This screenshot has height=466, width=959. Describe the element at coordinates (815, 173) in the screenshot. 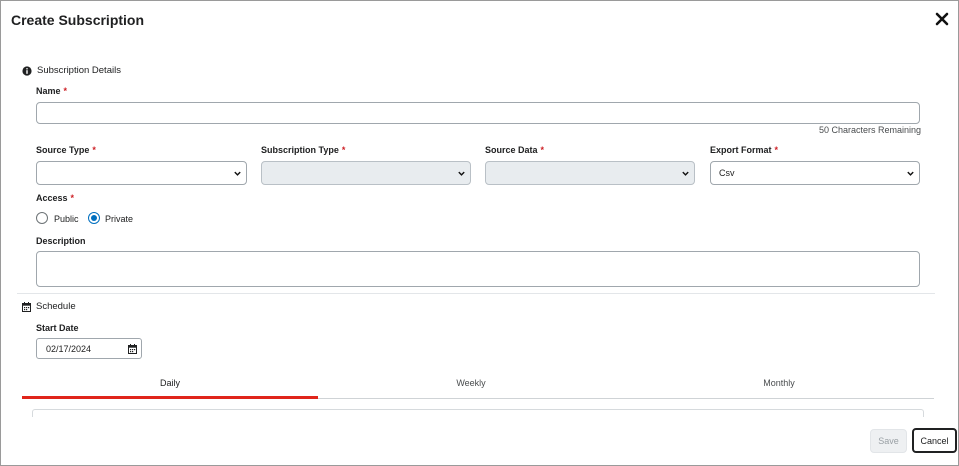

I see `export-format-select: Csv` at that location.